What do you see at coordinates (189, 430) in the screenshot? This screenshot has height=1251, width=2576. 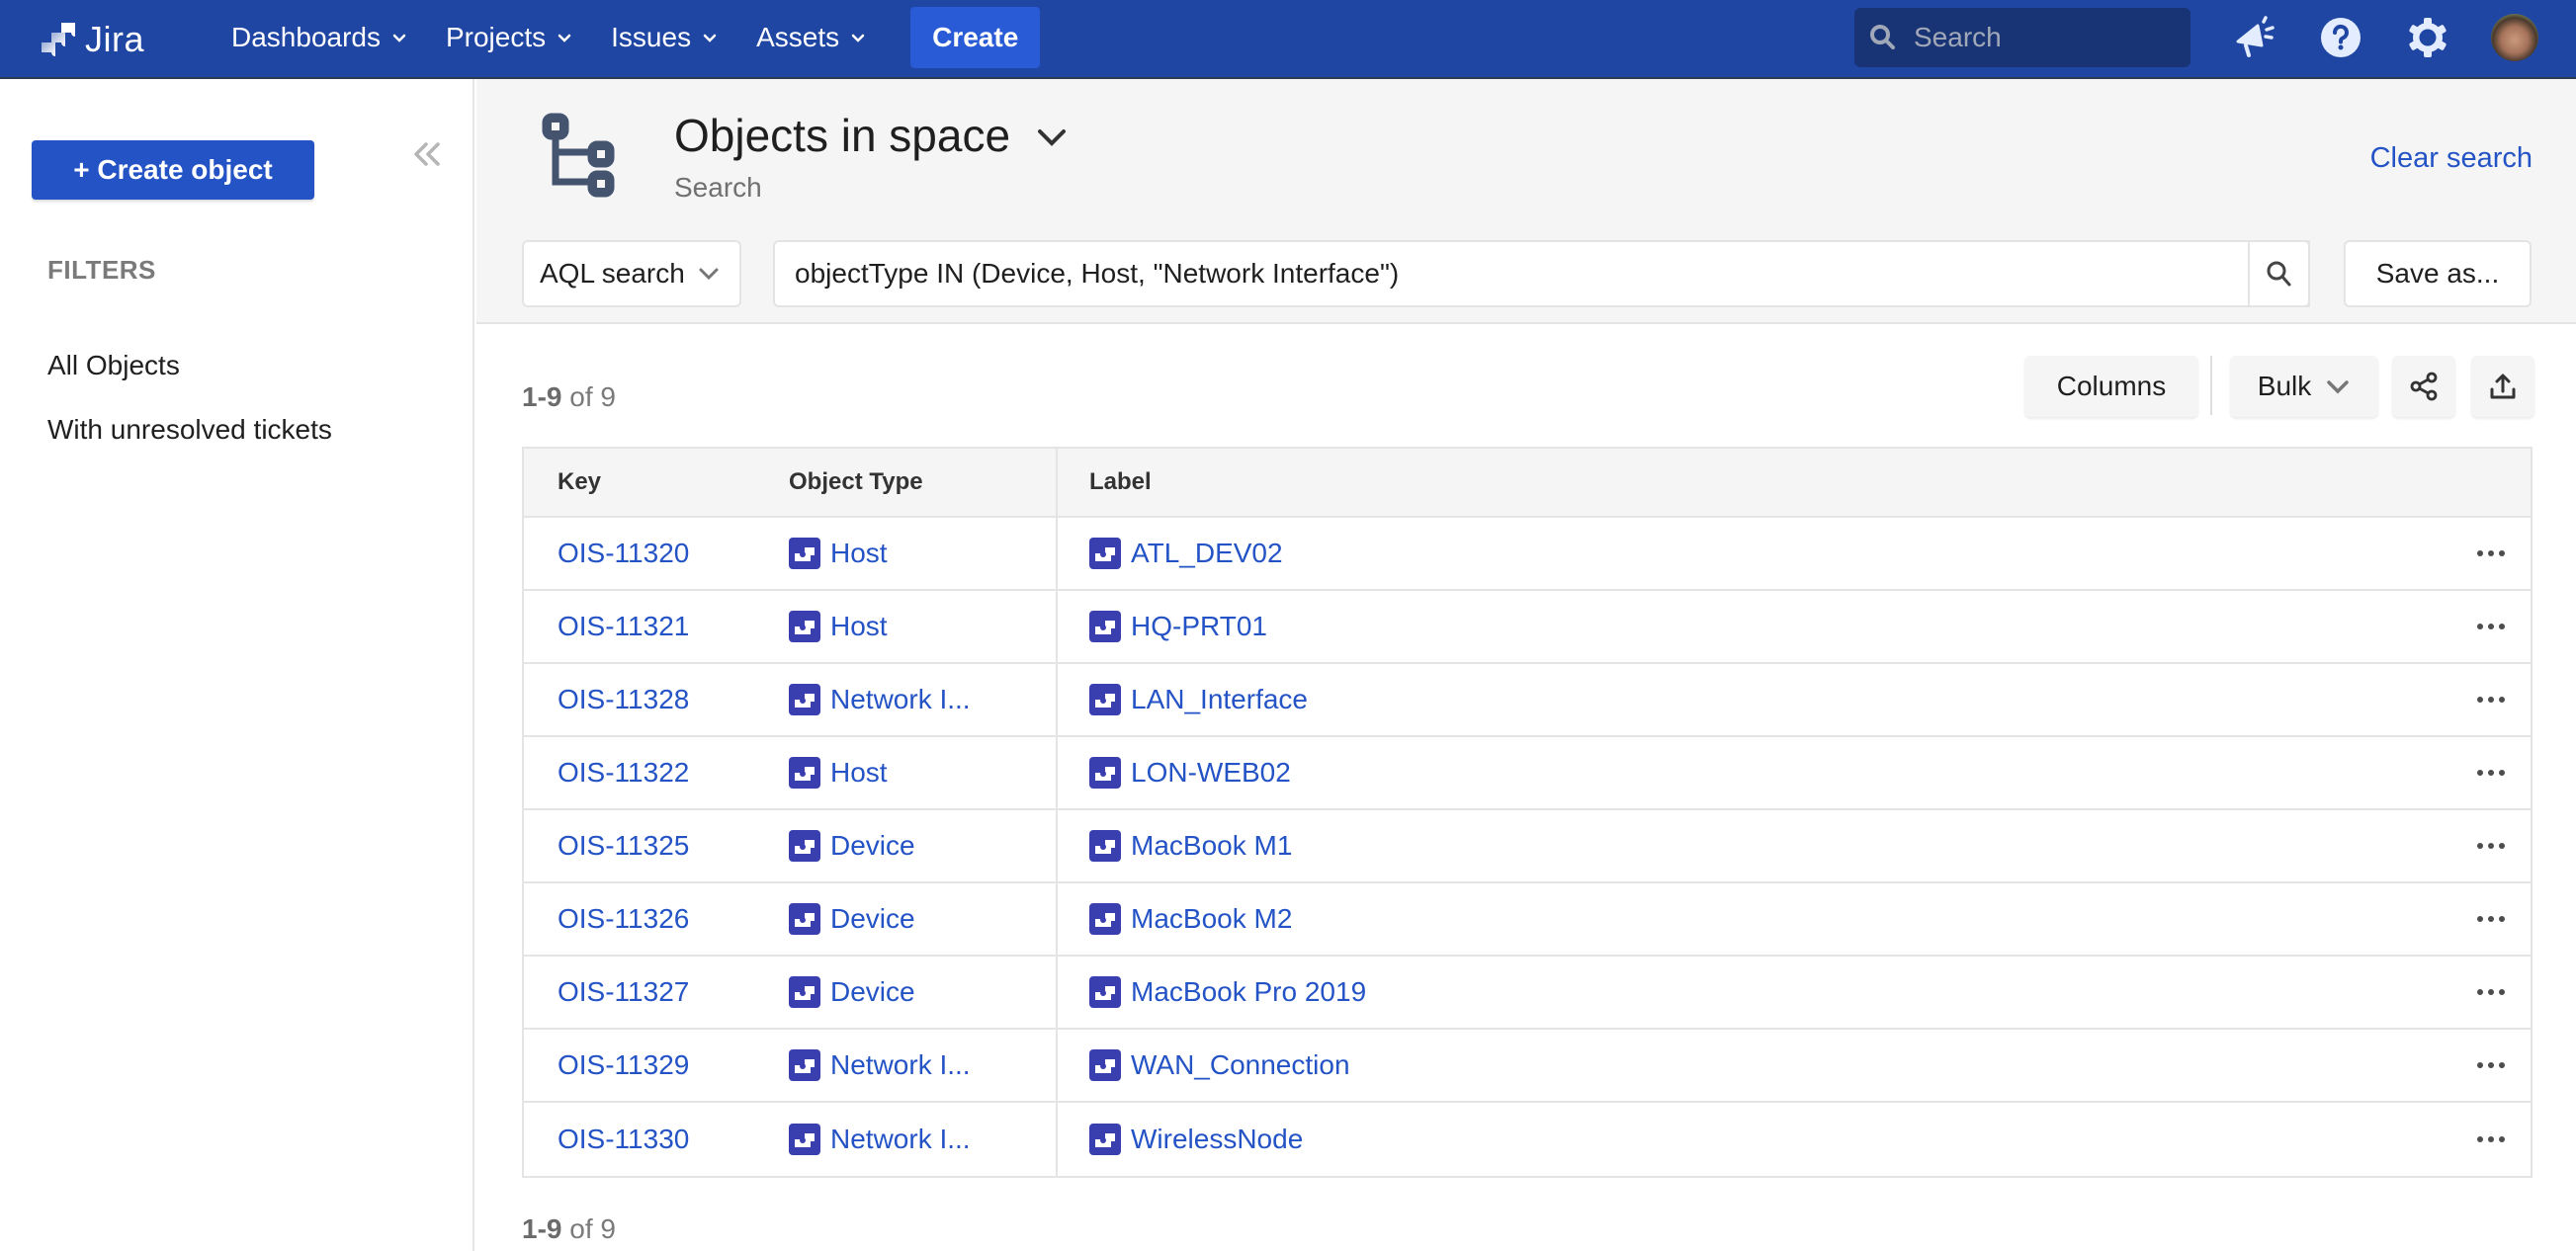 I see `filter-unresolved-tickets: With unresolved tickets` at bounding box center [189, 430].